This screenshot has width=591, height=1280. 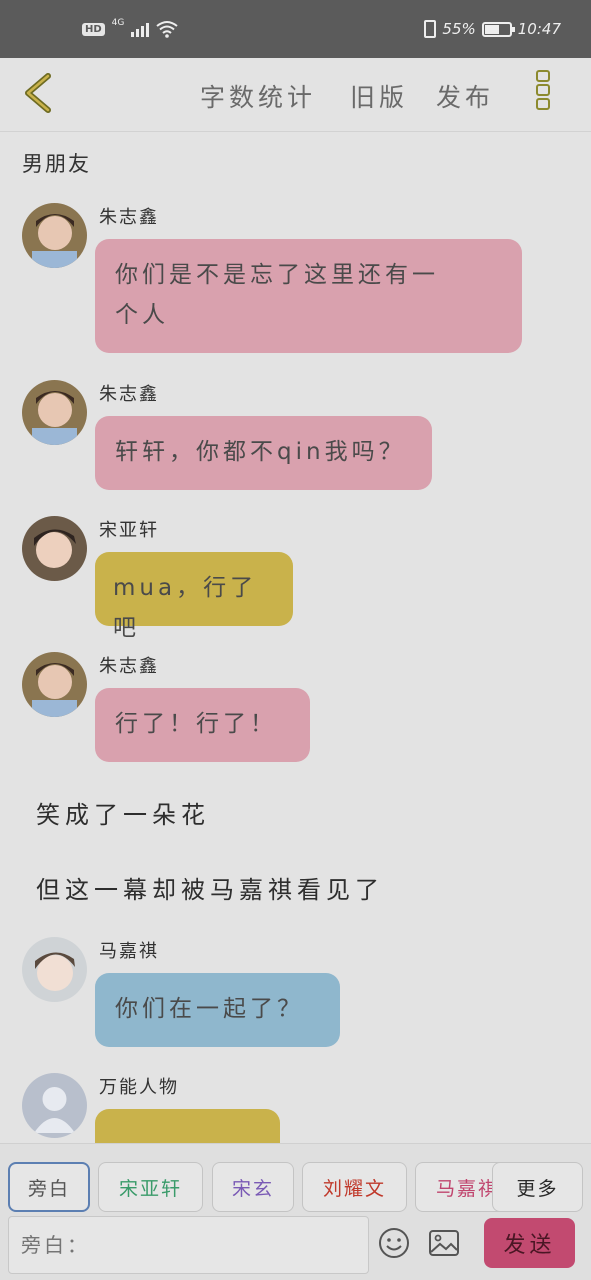 What do you see at coordinates (260, 452) in the screenshot?
I see `message-text: 轩轩，你都不qin我吗？` at bounding box center [260, 452].